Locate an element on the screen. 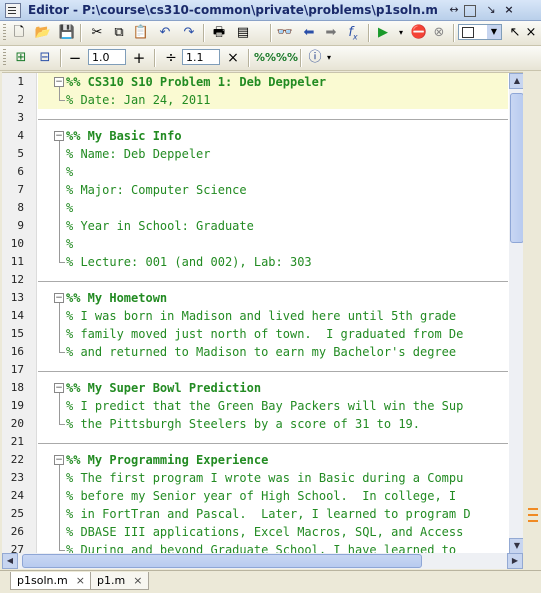 This screenshot has width=541, height=593. undo-icon: ↶ is located at coordinates (165, 33).